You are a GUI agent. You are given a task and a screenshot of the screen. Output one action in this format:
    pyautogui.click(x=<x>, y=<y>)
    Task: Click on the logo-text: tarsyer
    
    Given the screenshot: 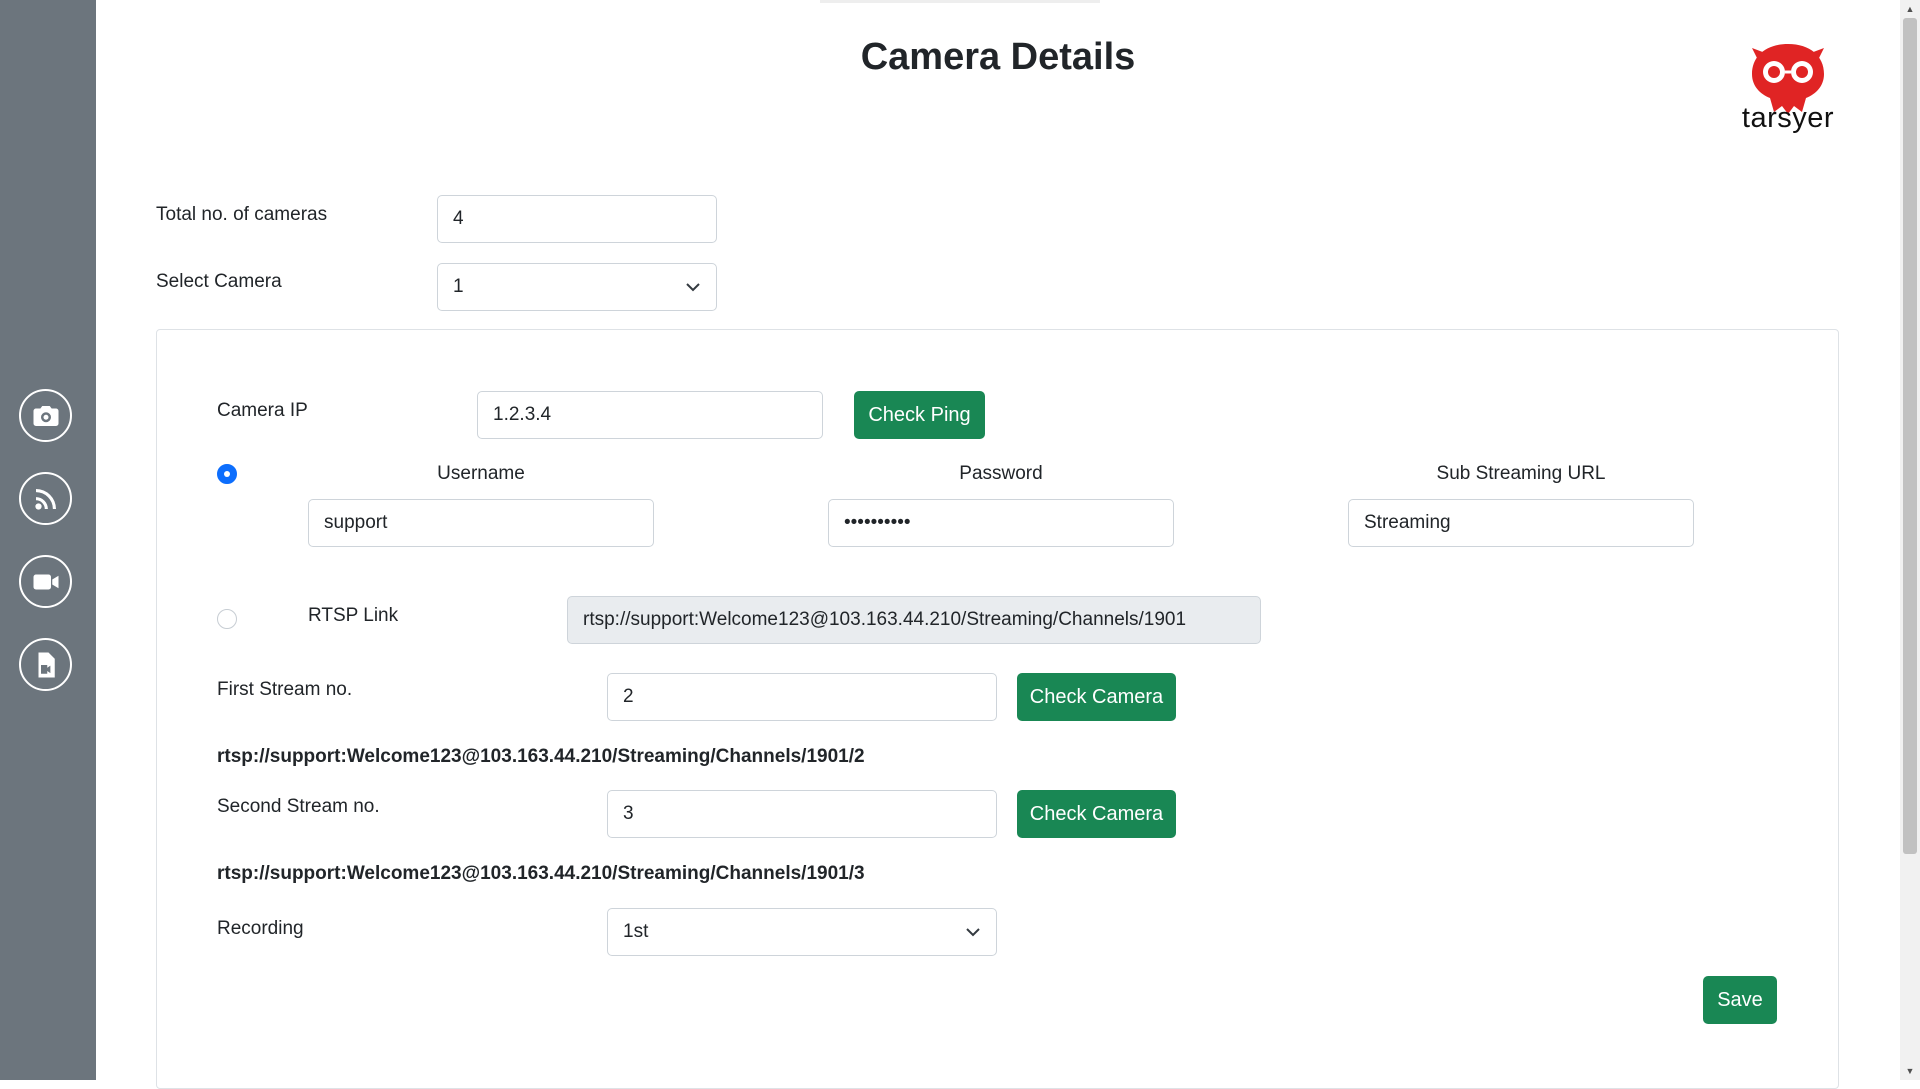 What is the action you would take?
    pyautogui.click(x=1788, y=118)
    